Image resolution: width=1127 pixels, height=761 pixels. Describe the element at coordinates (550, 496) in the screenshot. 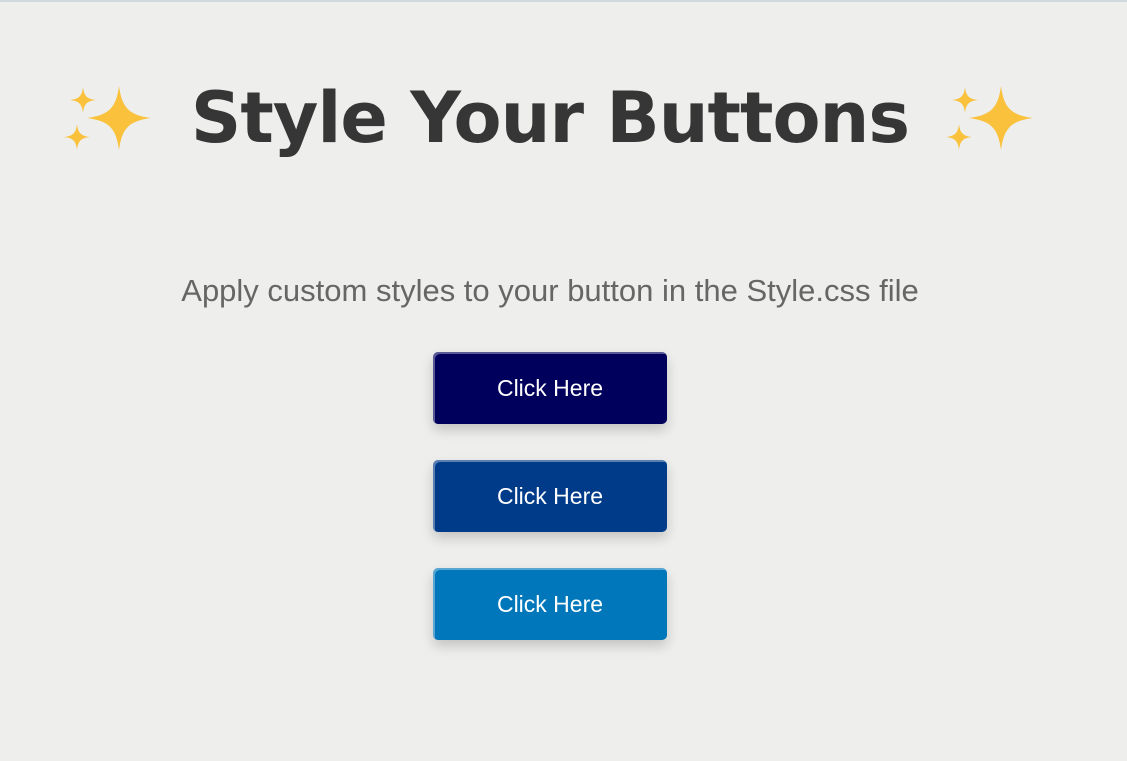

I see `click-here-button-2: Click Here` at that location.